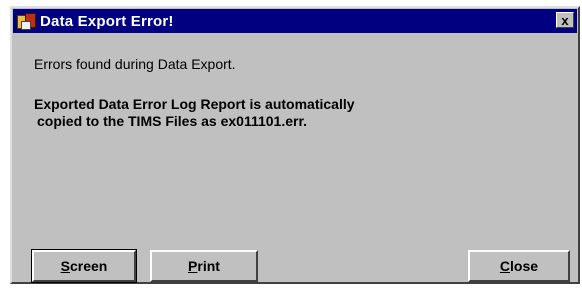 The width and height of the screenshot is (582, 290). I want to click on close-button: Close, so click(519, 266).